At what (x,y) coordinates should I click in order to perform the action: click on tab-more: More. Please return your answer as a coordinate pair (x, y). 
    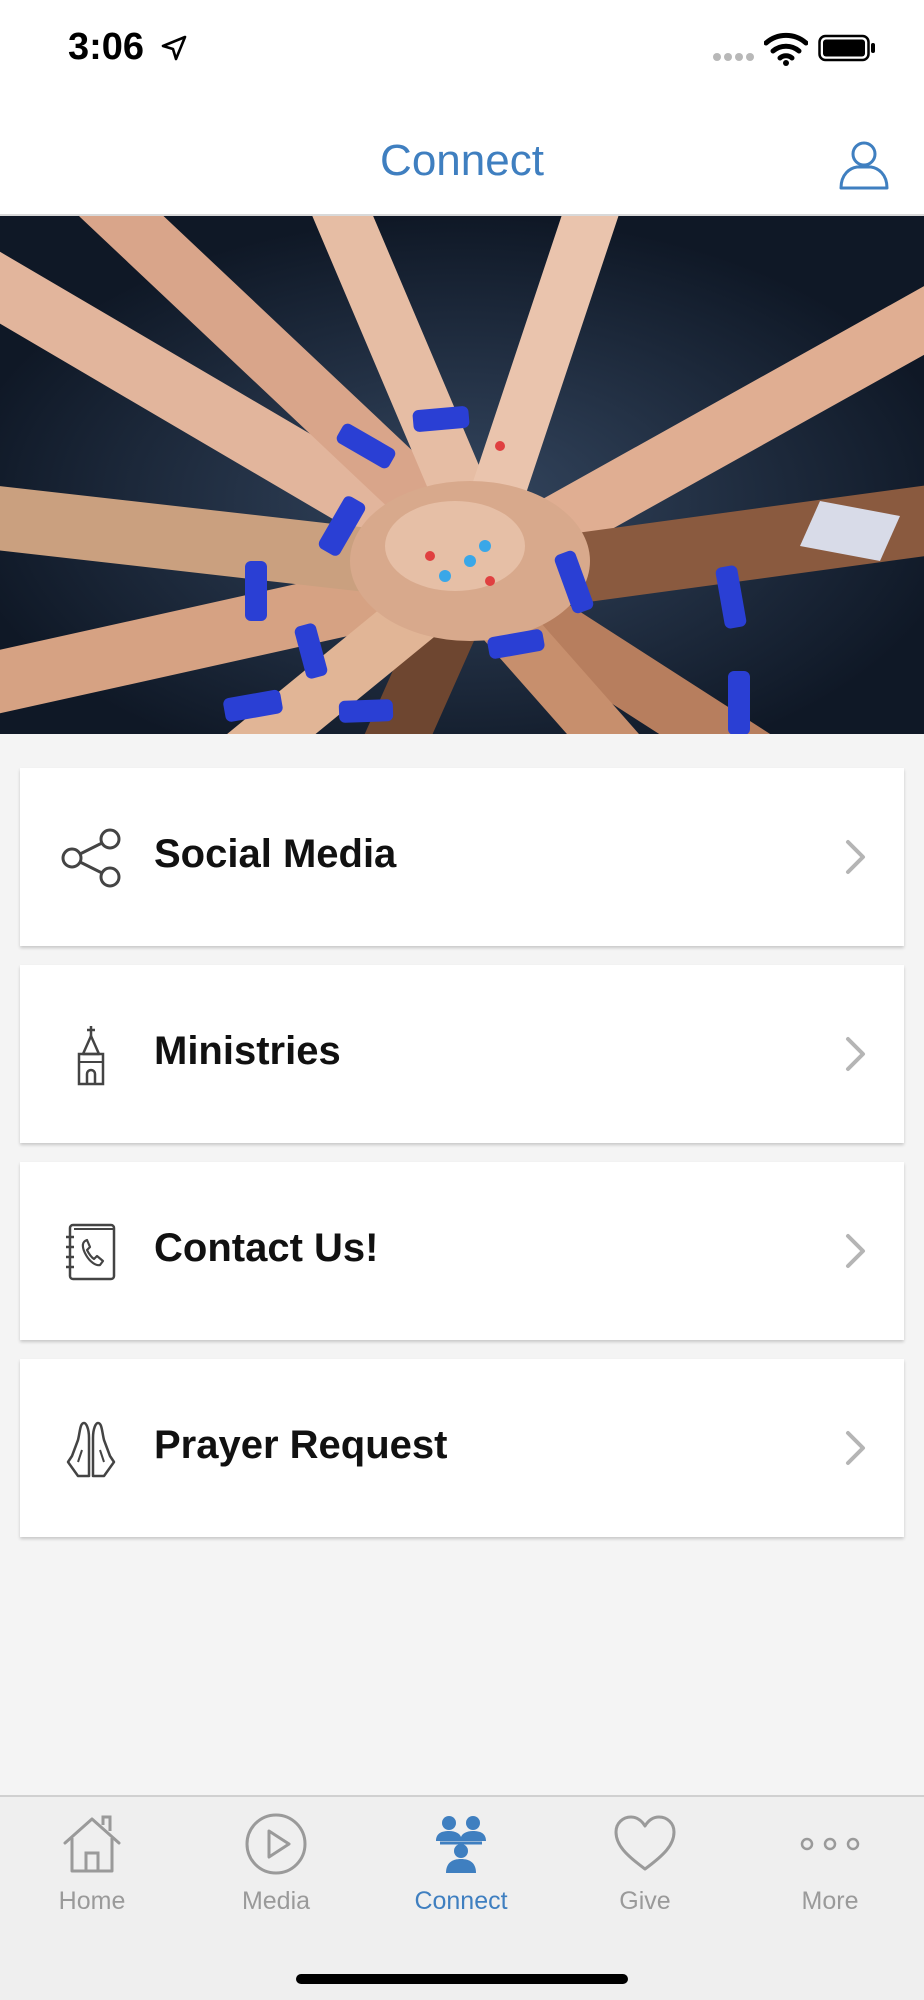
    Looking at the image, I should click on (830, 1871).